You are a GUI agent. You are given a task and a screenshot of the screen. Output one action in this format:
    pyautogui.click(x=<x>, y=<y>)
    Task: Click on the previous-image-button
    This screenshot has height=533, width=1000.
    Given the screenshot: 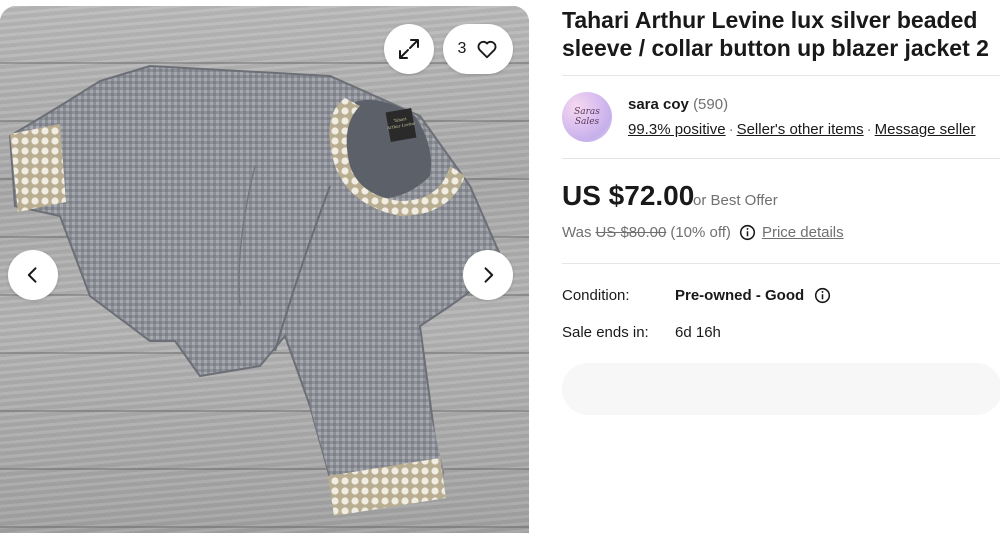 What is the action you would take?
    pyautogui.click(x=33, y=275)
    